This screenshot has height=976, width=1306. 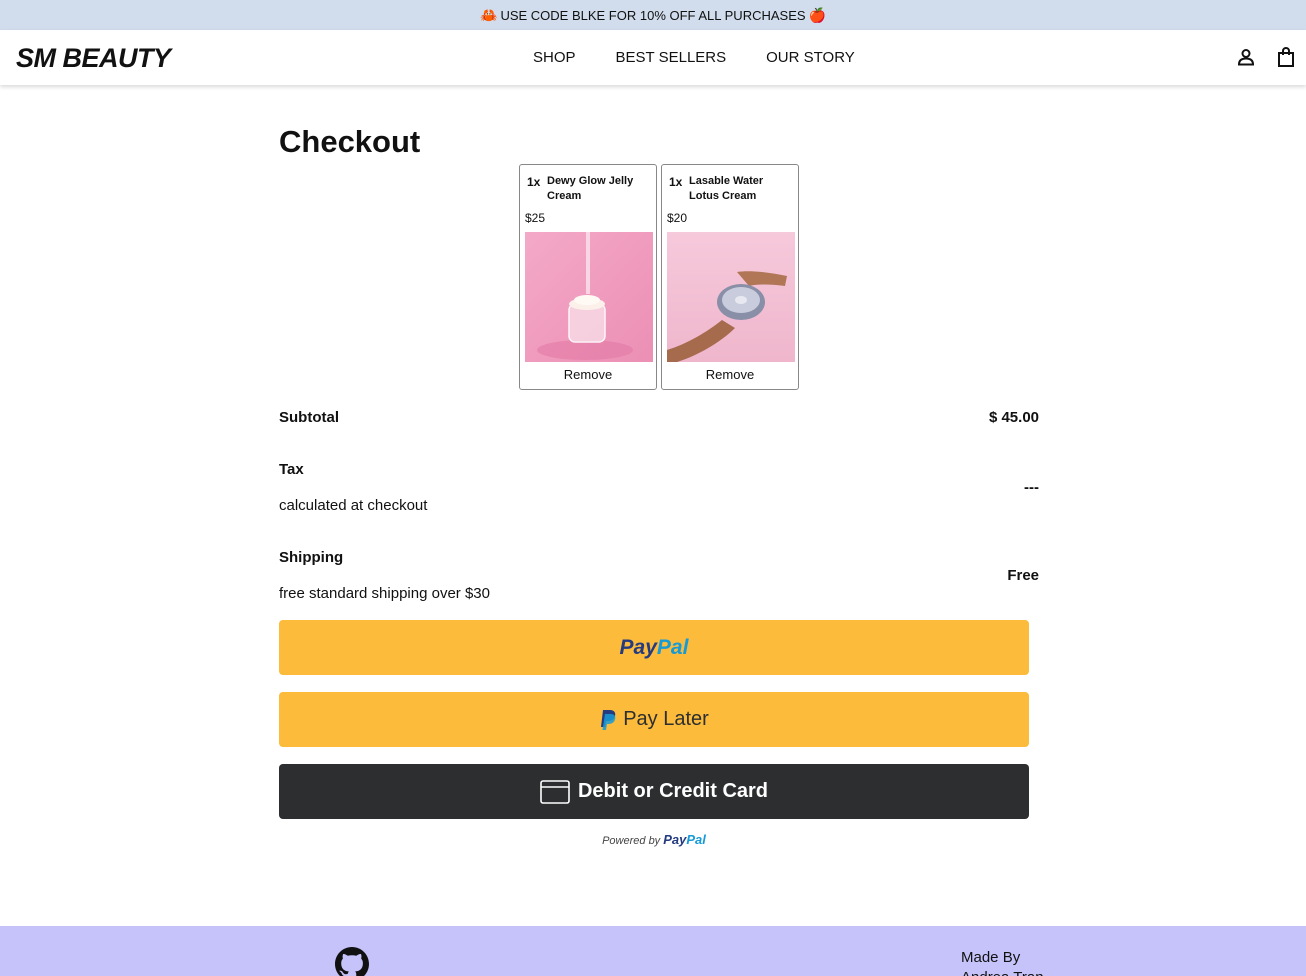 I want to click on subtotal-value: $ 45.00, so click(x=1013, y=417).